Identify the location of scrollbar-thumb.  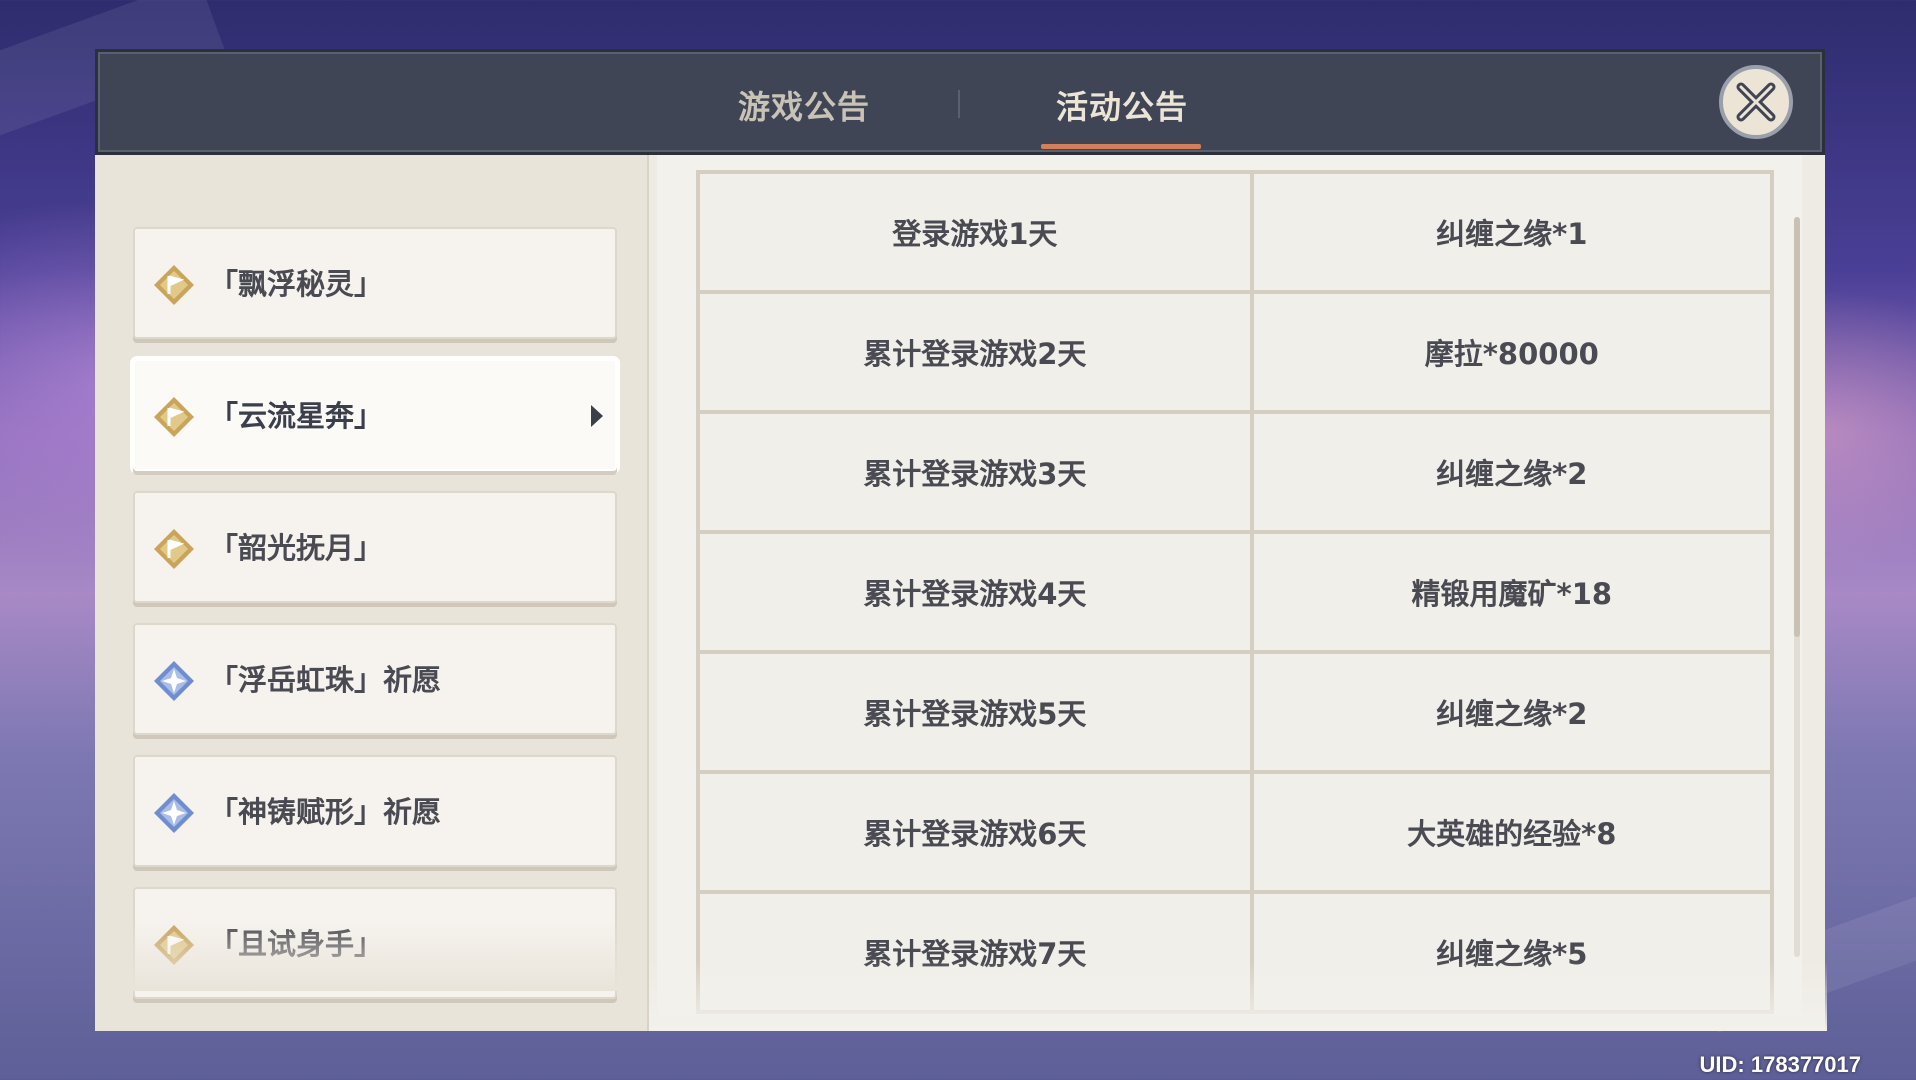
(1797, 427).